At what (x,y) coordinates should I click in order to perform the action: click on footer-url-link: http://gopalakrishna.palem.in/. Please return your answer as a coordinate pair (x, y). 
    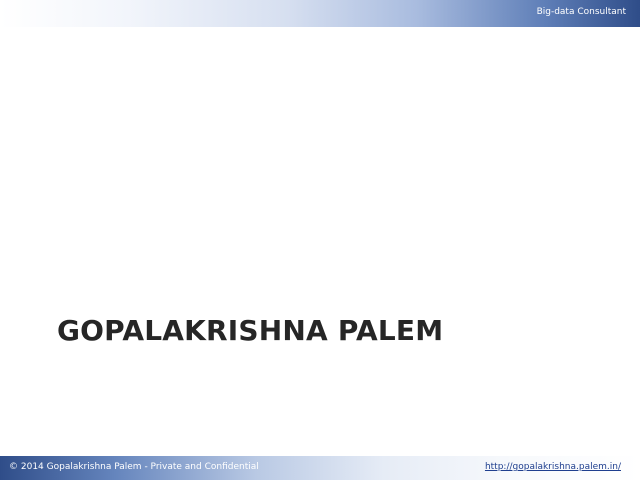
    Looking at the image, I should click on (553, 467).